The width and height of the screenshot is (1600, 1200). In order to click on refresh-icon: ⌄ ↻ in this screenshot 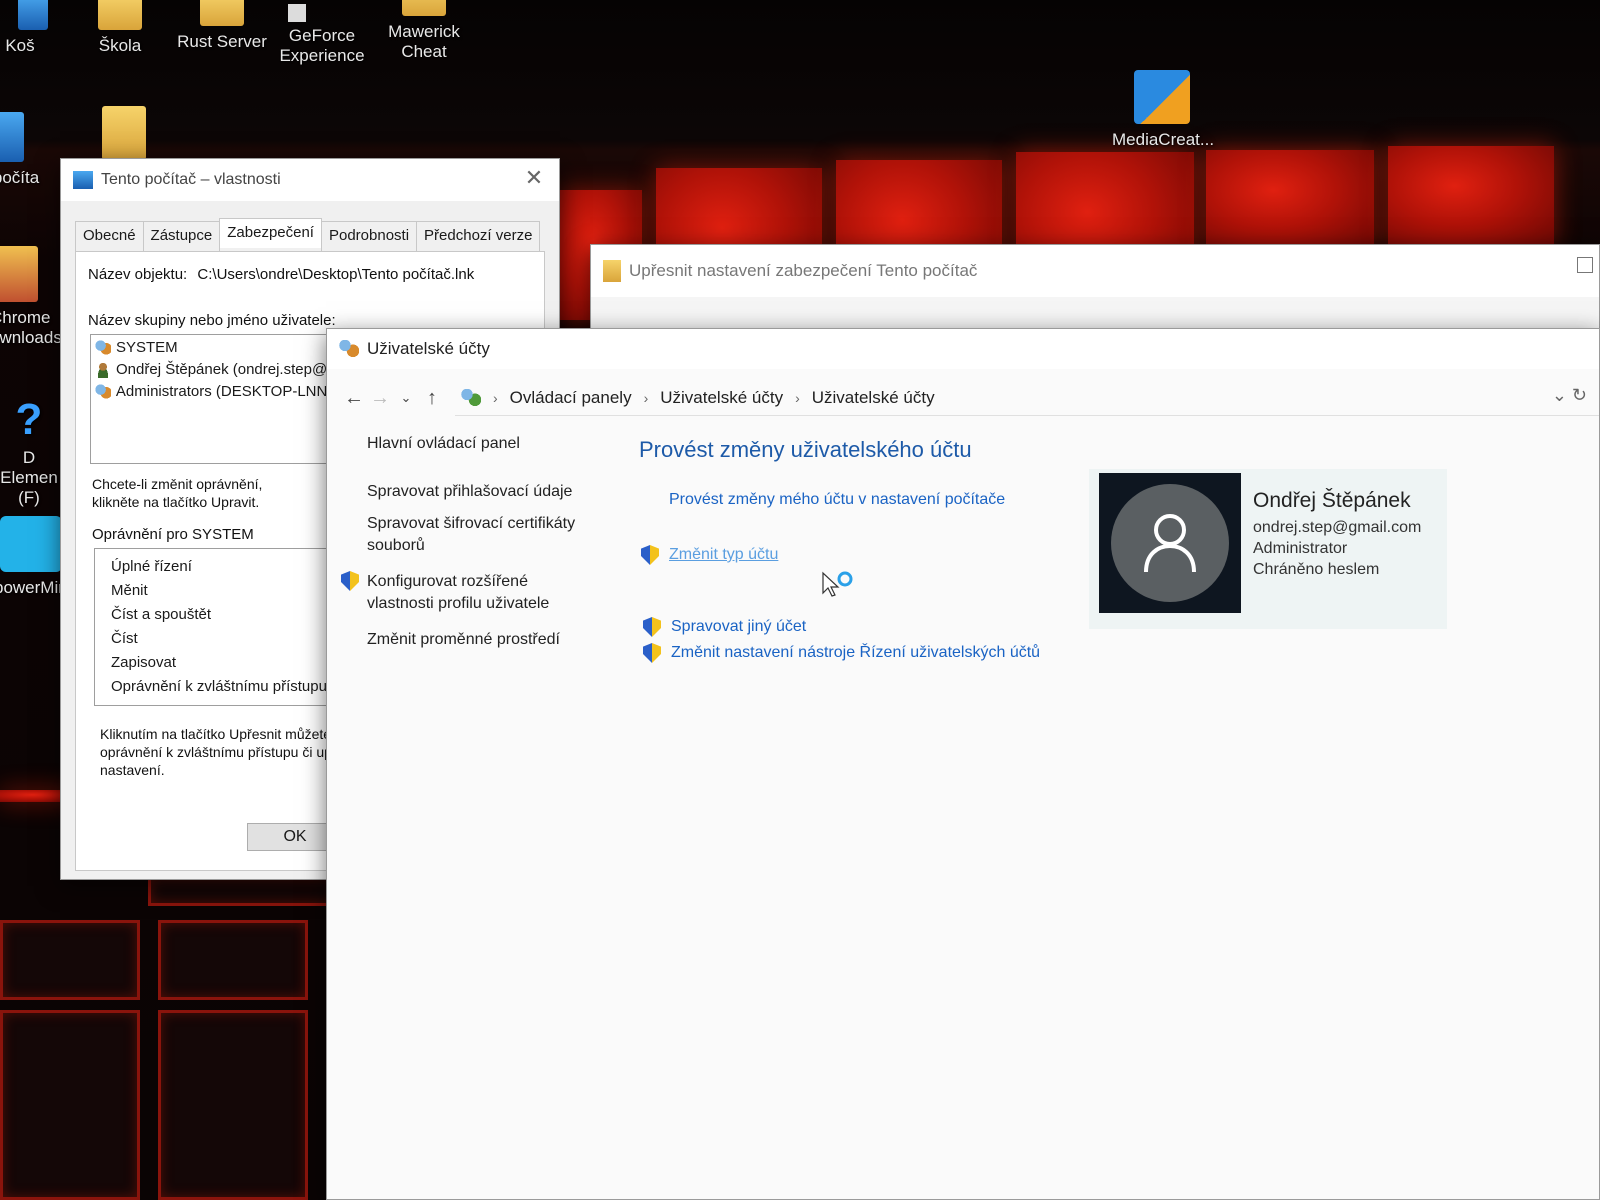, I will do `click(1569, 395)`.